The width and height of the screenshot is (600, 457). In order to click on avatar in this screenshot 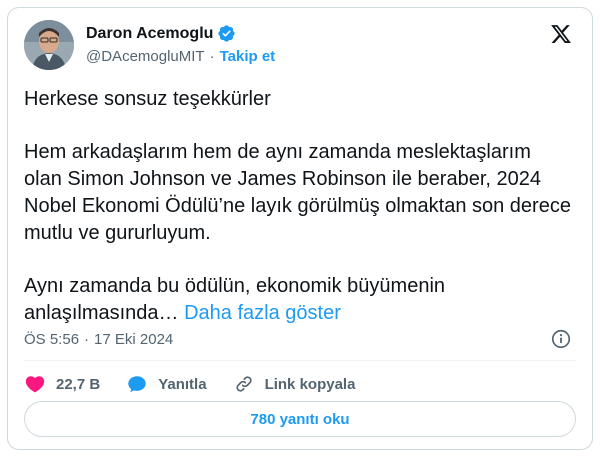, I will do `click(49, 45)`.